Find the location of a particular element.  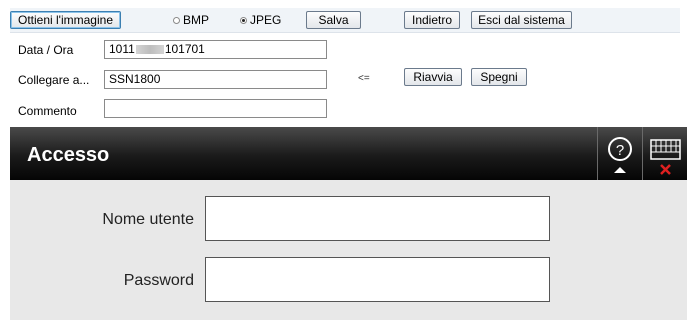

format-jpeg-radio: JPEG is located at coordinates (260, 20).